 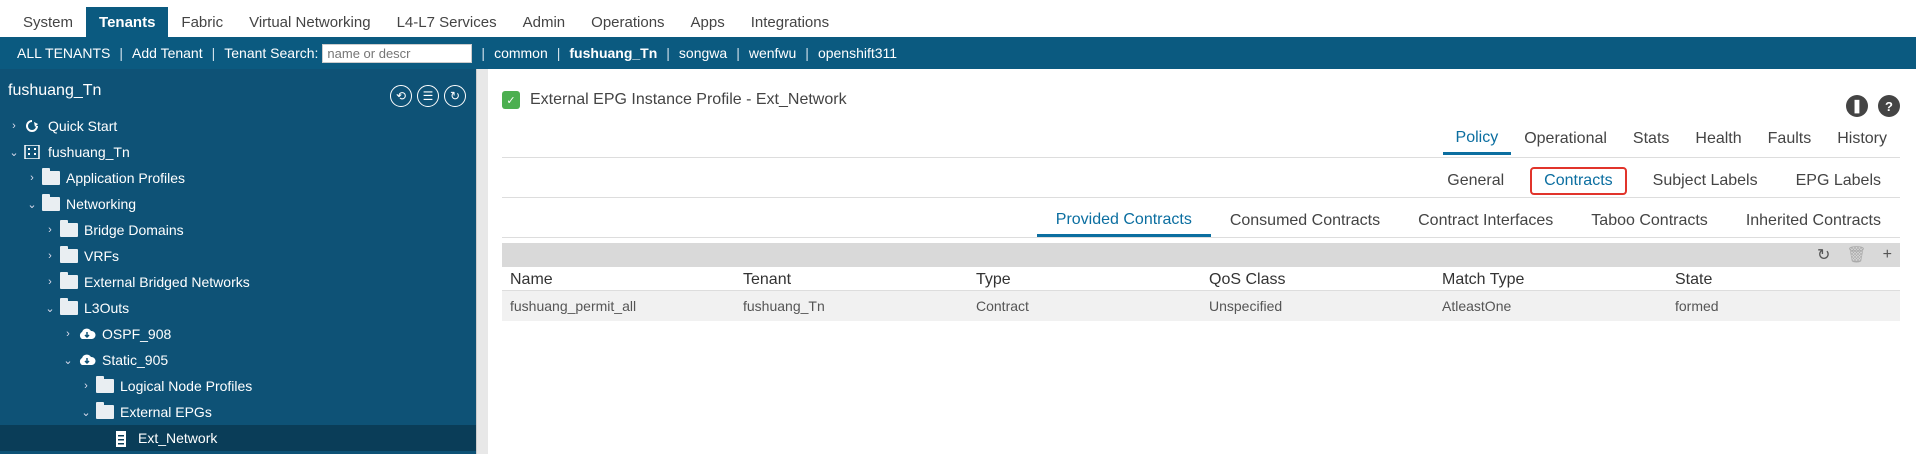 I want to click on tree-item-external-epgs: ⌄ External EPGs, so click(x=238, y=412).